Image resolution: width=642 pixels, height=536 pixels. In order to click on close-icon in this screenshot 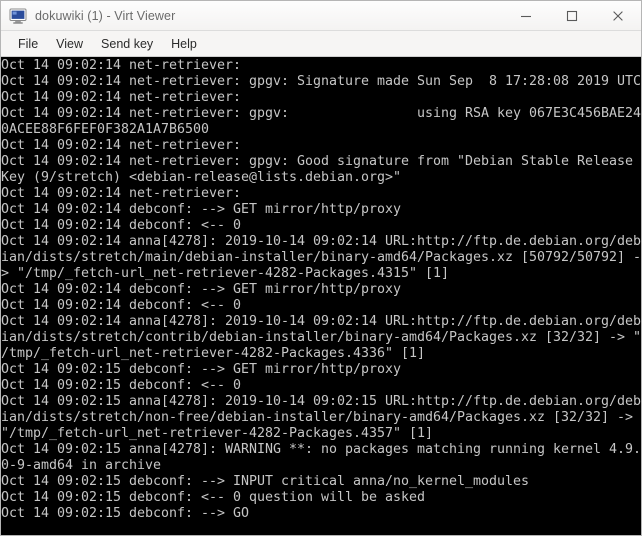, I will do `click(618, 15)`.